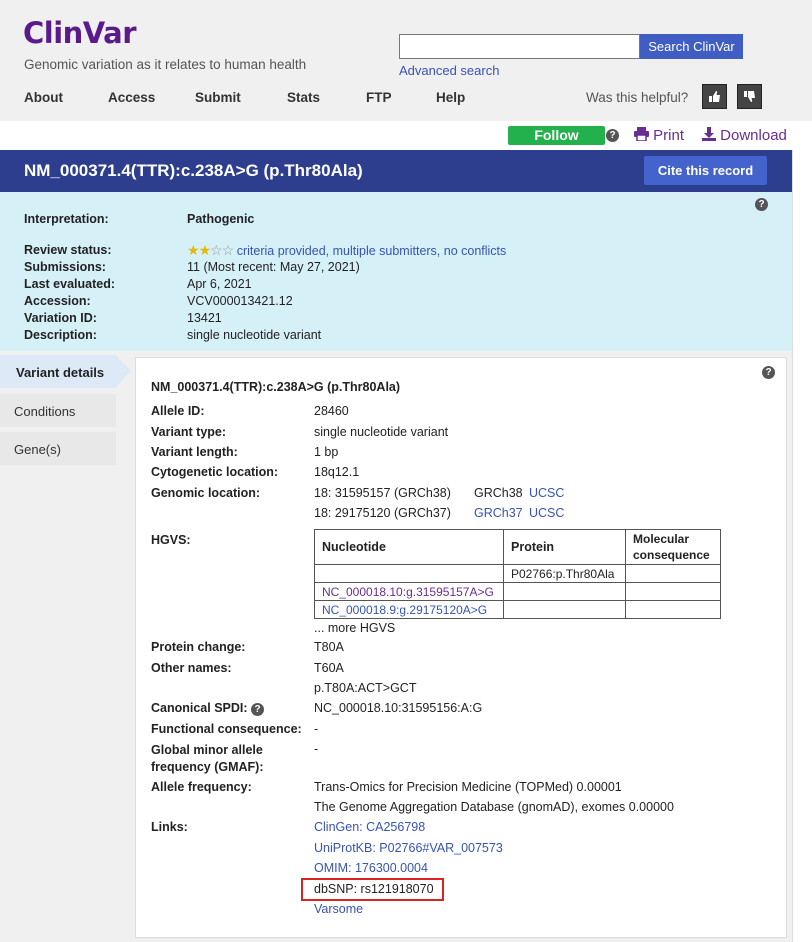 Image resolution: width=812 pixels, height=942 pixels. Describe the element at coordinates (409, 609) in the screenshot. I see `hgvs-nucleotide-link: NC_000018.9:g.29175120A>G` at that location.